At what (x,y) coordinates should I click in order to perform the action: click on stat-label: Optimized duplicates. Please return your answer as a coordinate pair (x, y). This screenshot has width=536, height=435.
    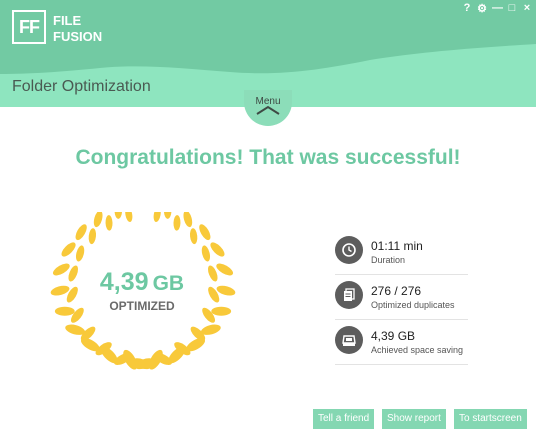
    Looking at the image, I should click on (413, 305).